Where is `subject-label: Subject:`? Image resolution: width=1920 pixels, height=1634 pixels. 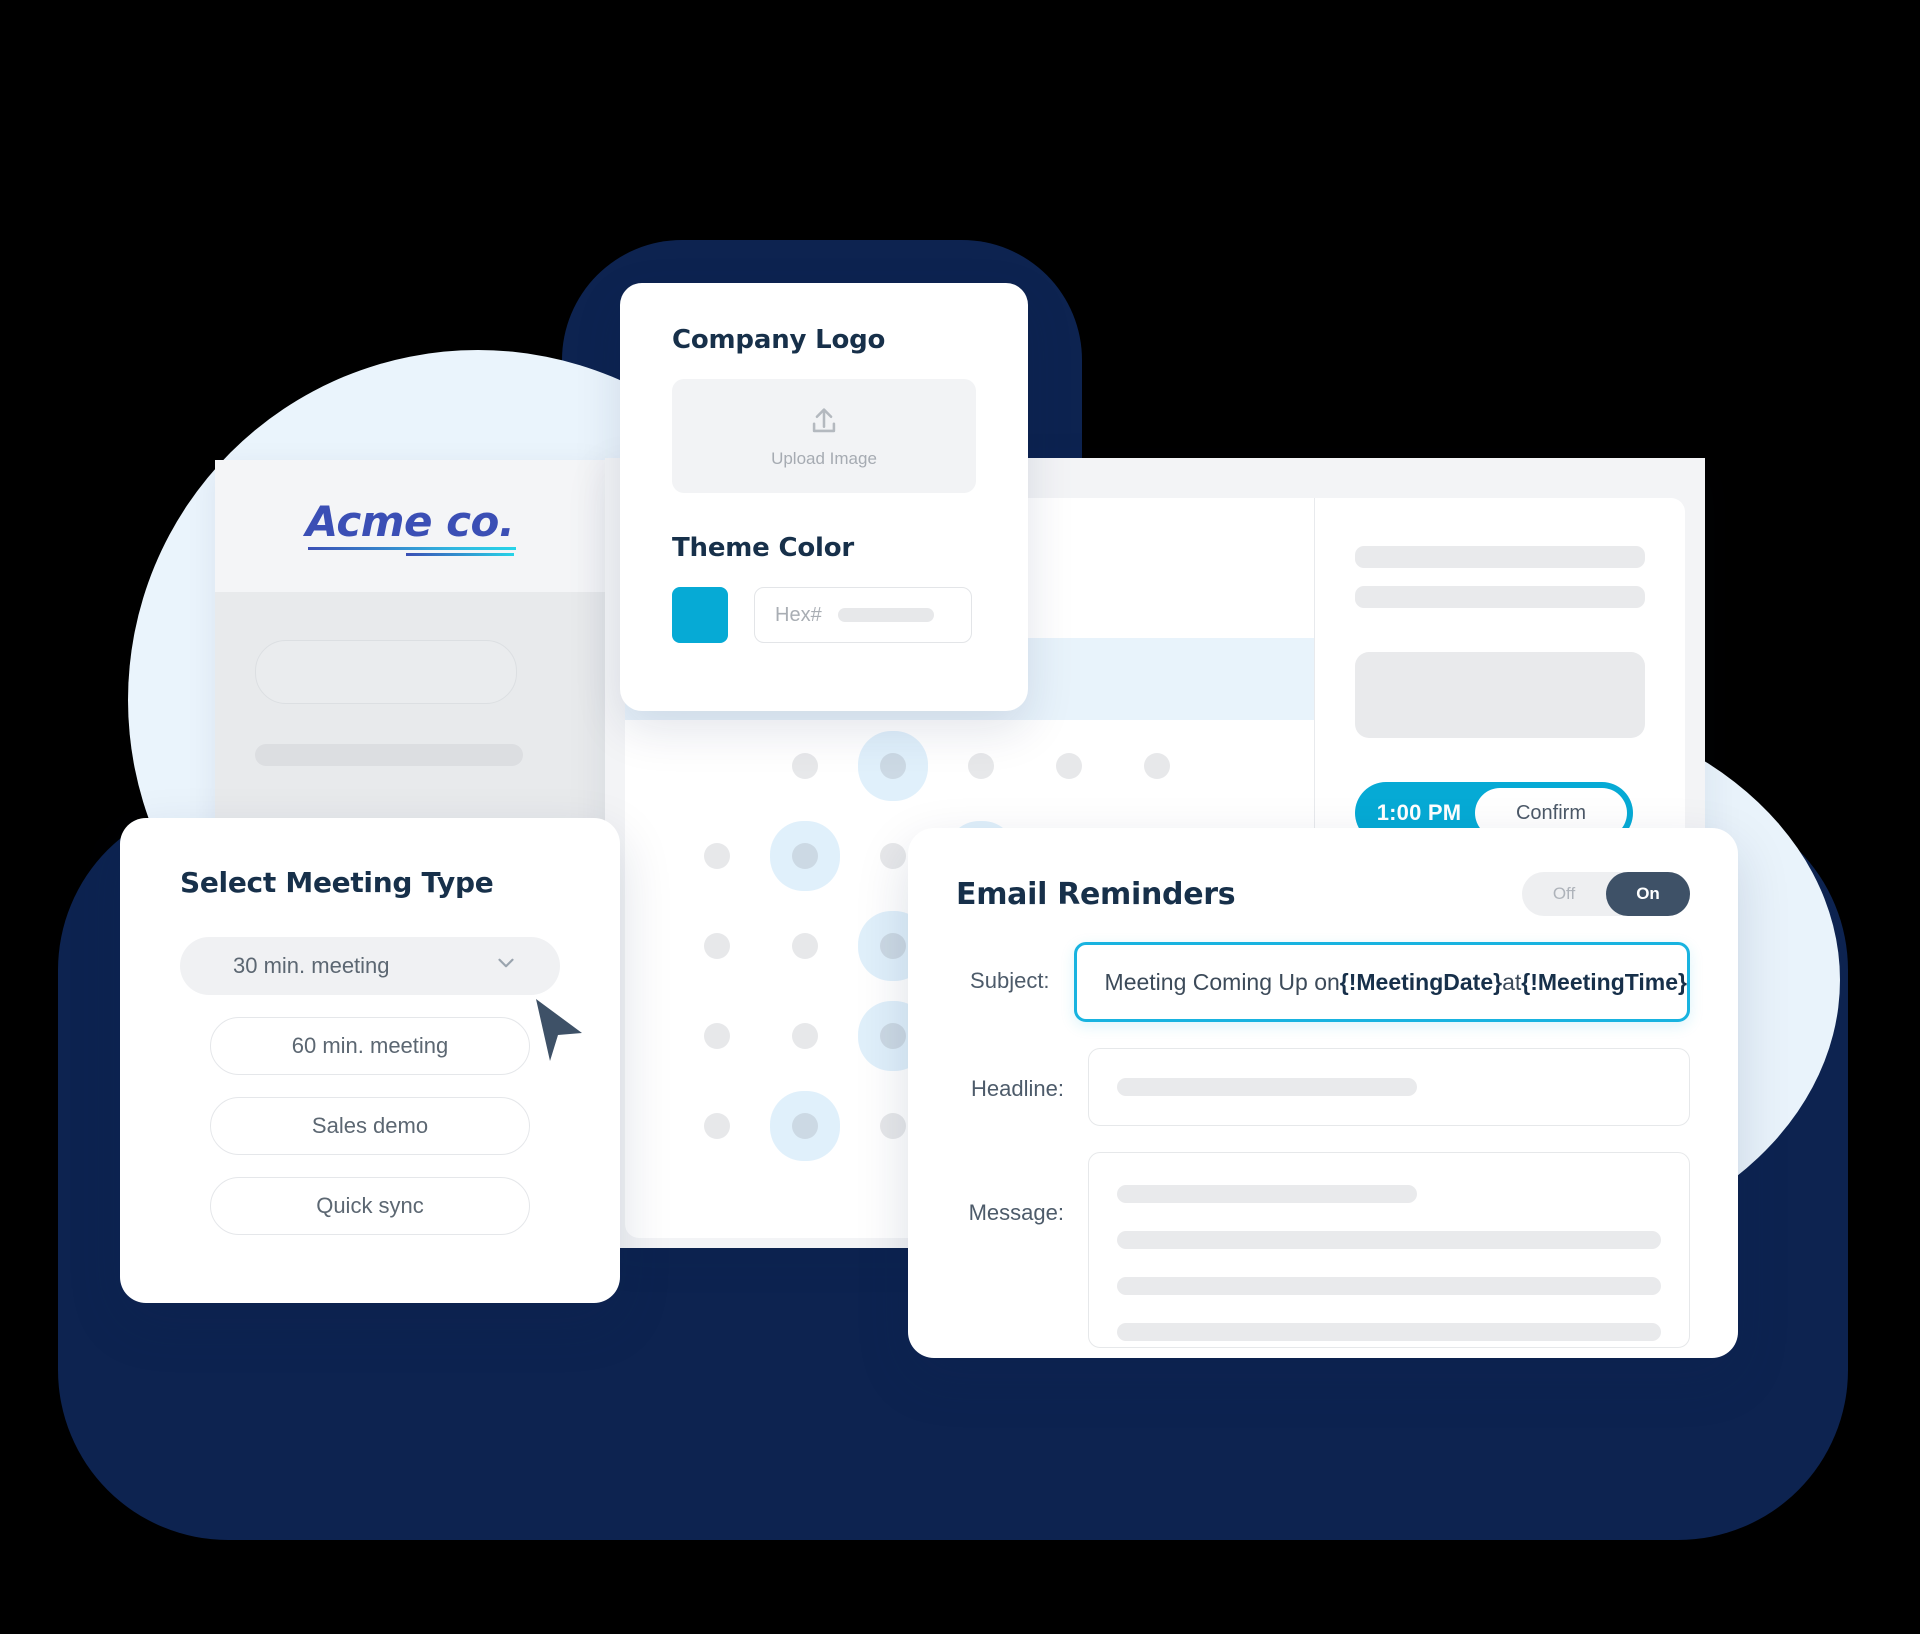 subject-label: Subject: is located at coordinates (1010, 980).